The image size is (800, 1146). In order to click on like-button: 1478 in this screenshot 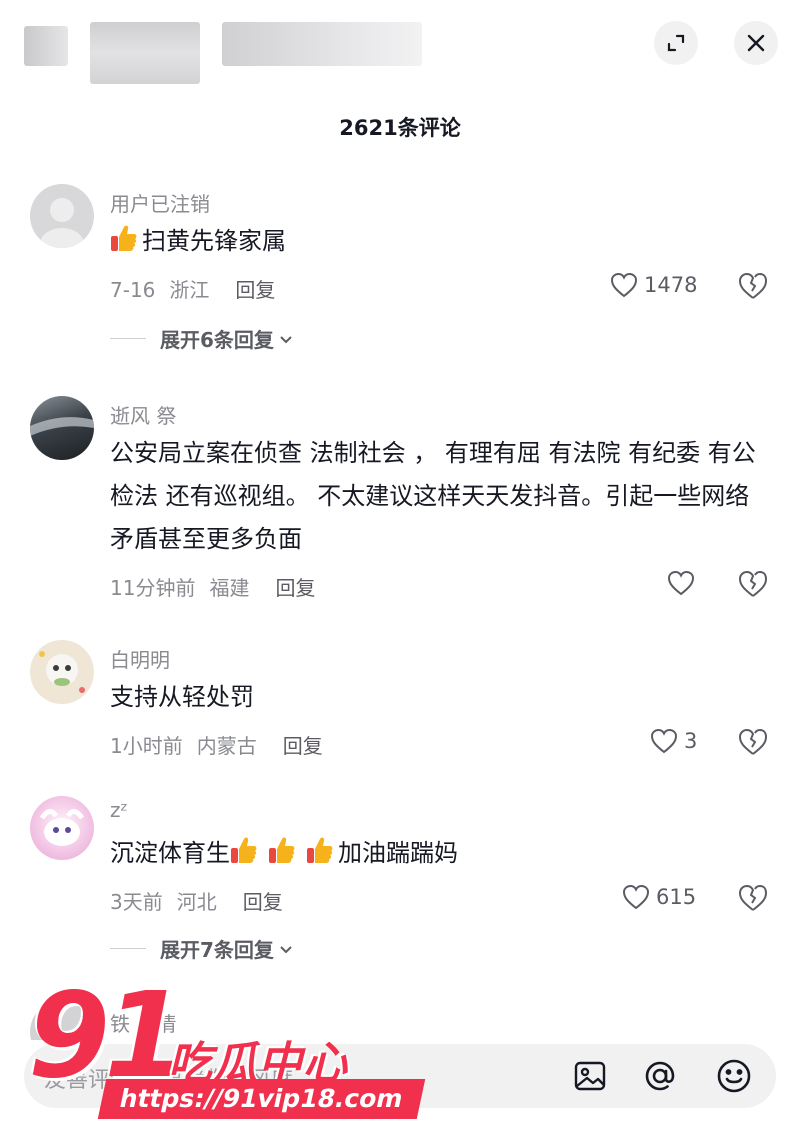, I will do `click(653, 285)`.